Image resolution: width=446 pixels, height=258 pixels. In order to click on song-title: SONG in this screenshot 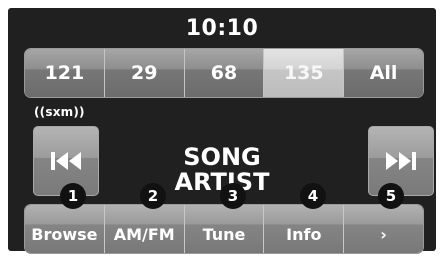, I will do `click(222, 157)`.